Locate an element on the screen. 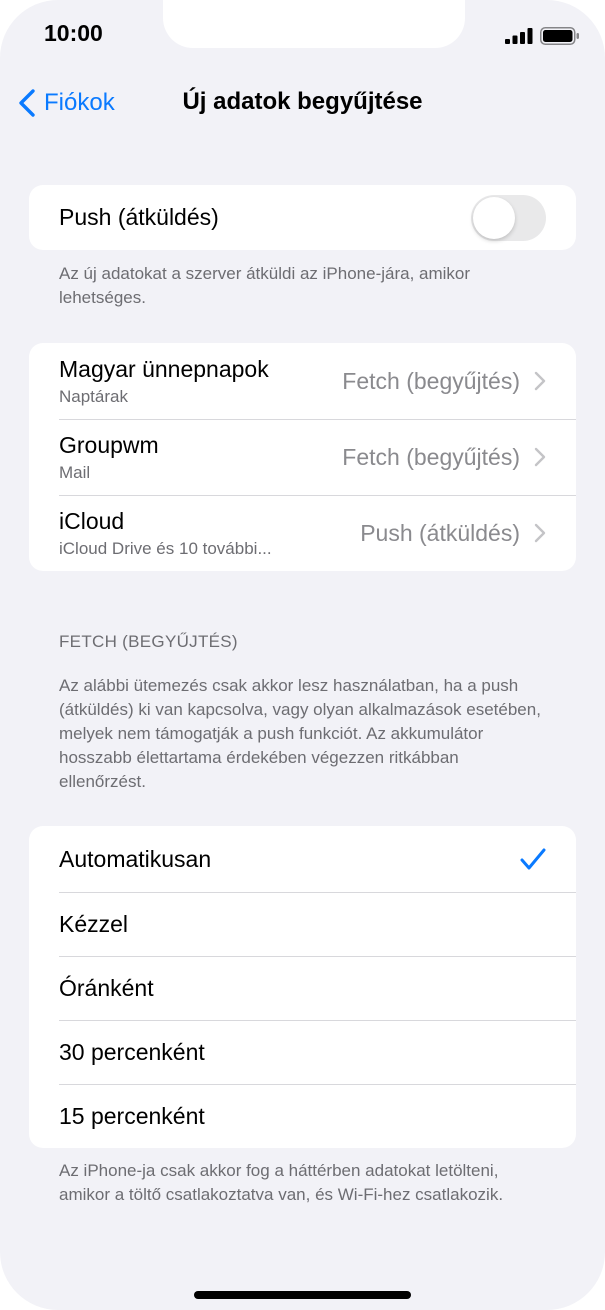 This screenshot has height=1310, width=605. account-mode: Push (átküldés) is located at coordinates (453, 533).